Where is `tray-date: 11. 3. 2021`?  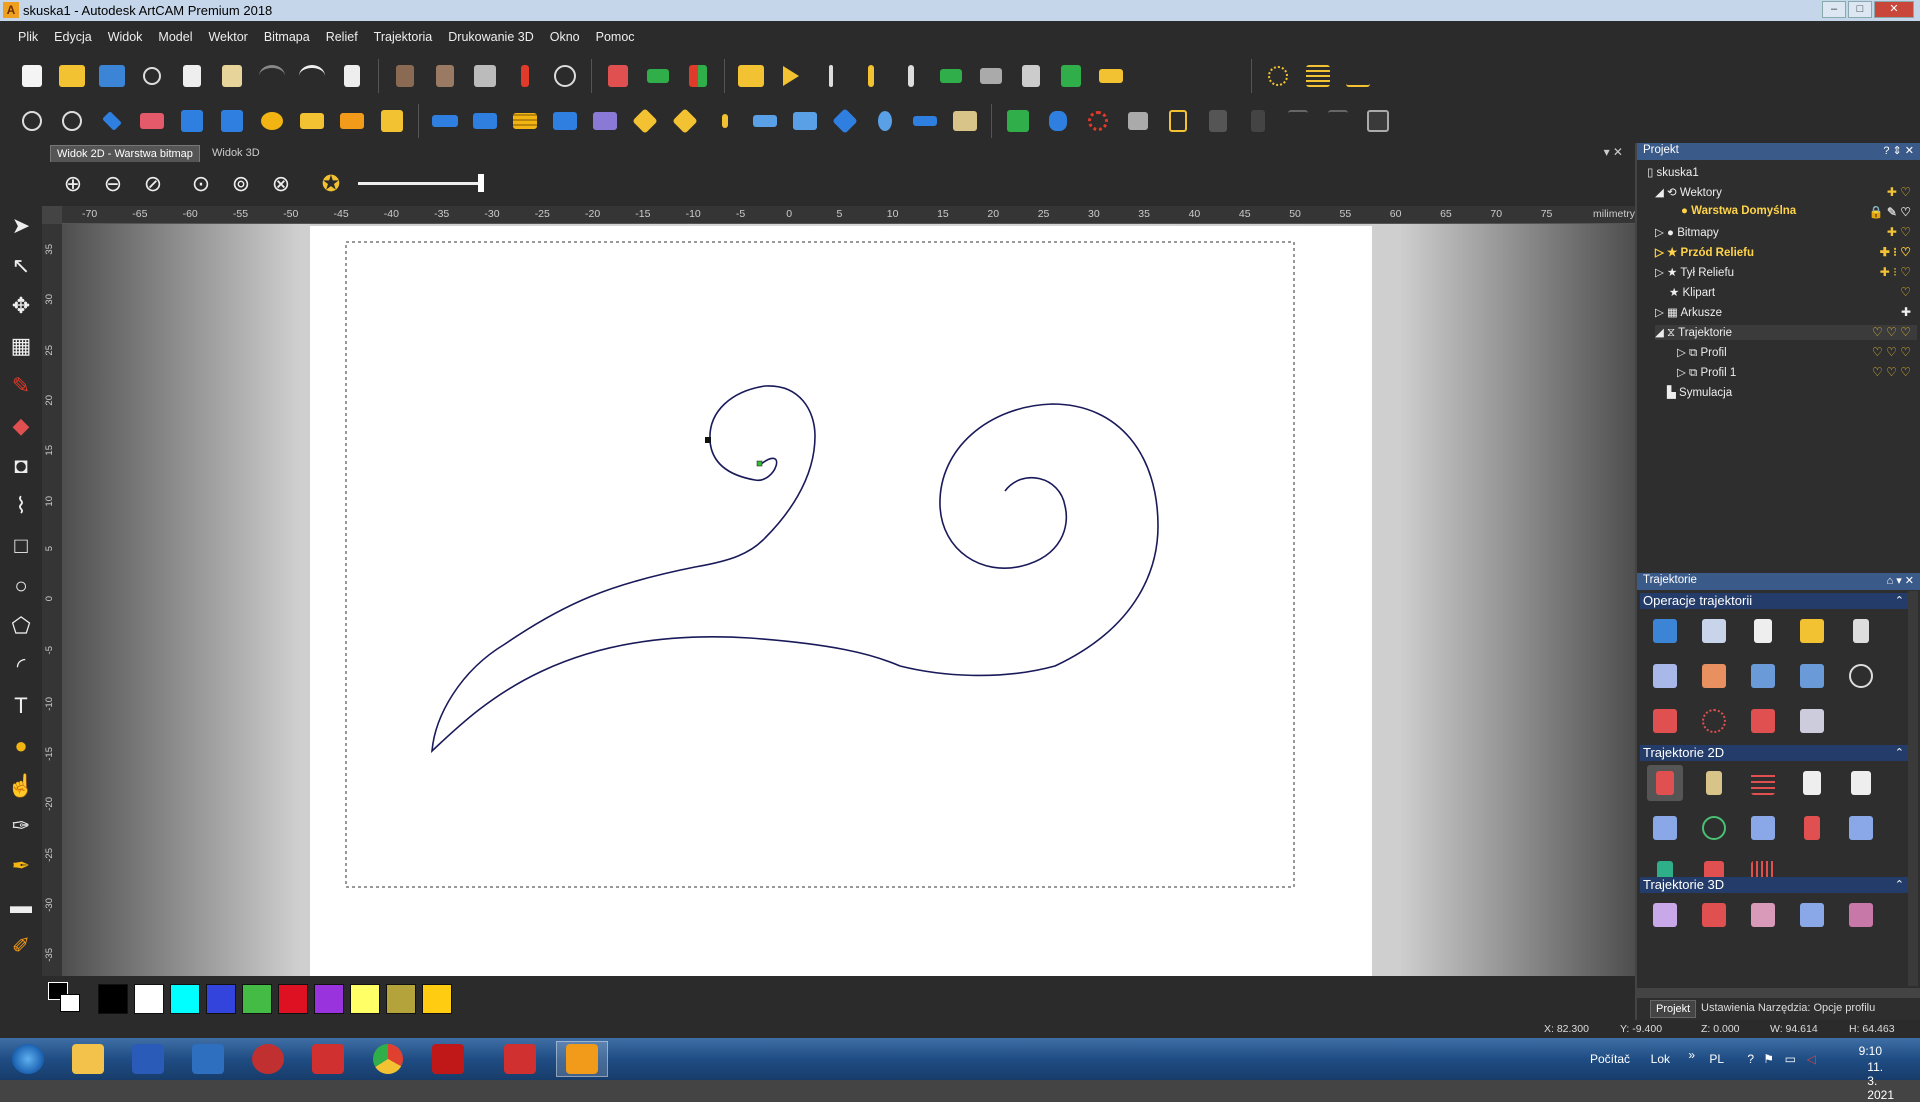
tray-date: 11. 3. 2021 is located at coordinates (1880, 1081).